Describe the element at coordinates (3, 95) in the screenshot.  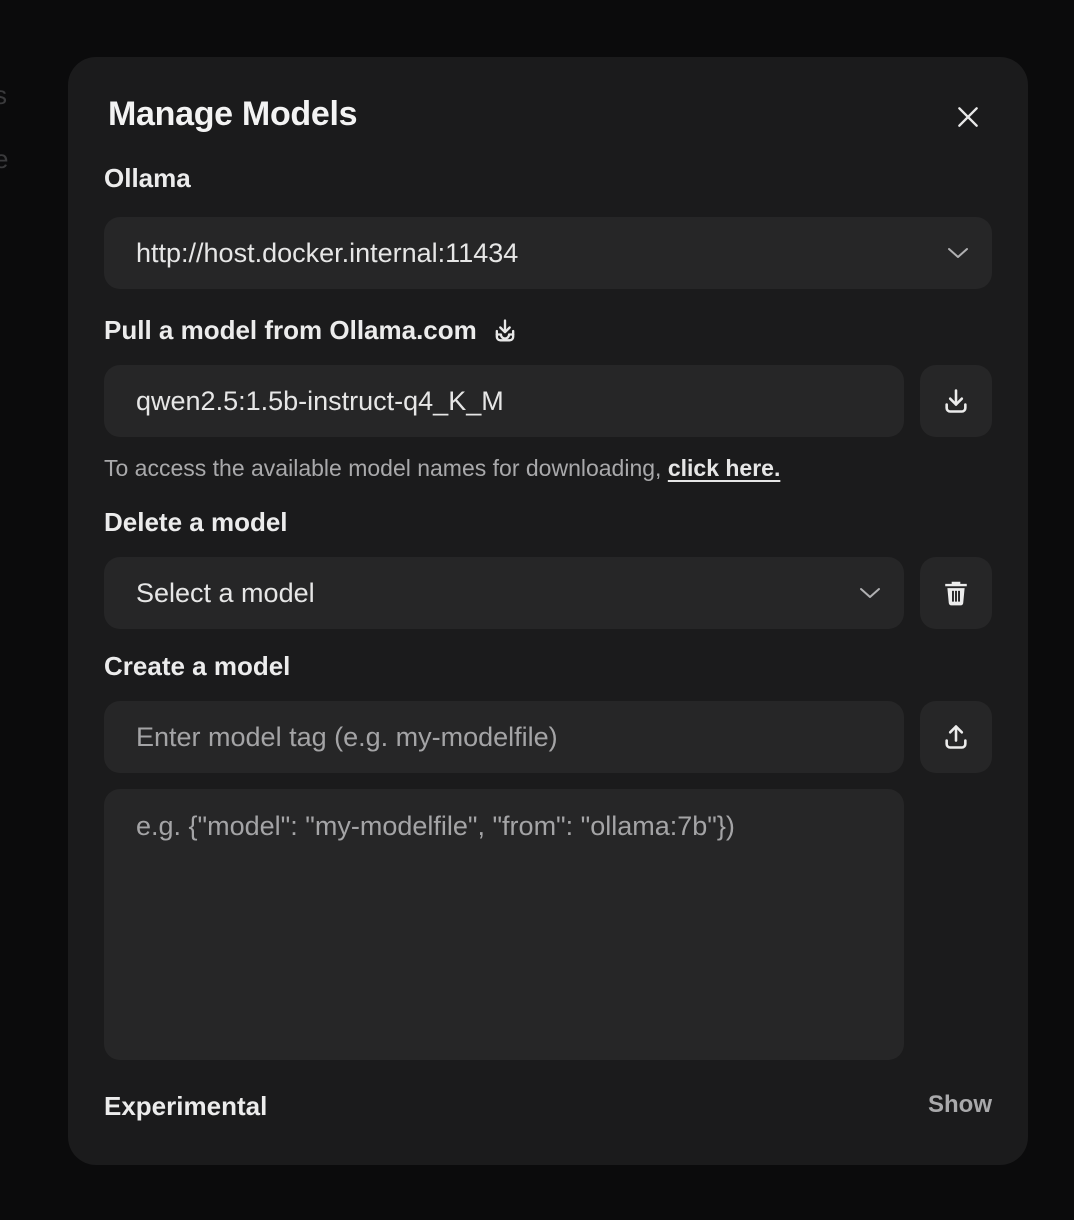
I see `background-text-fragment: s` at that location.